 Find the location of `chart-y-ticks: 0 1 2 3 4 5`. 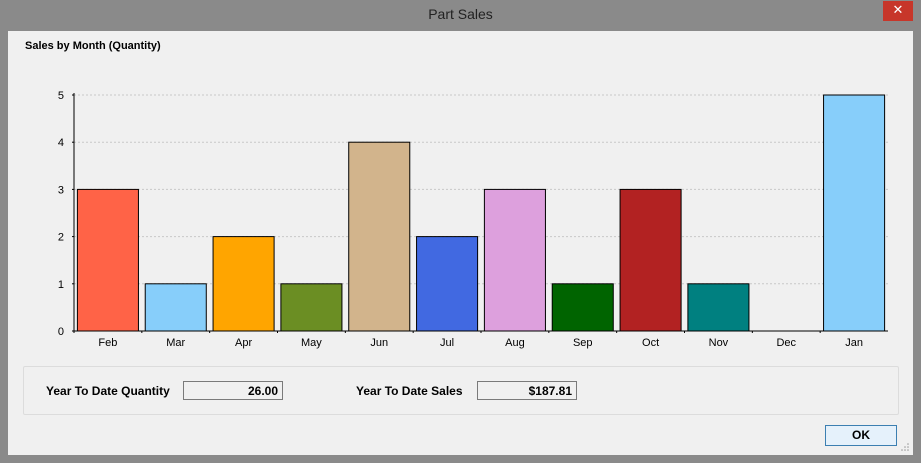

chart-y-ticks: 0 1 2 3 4 5 is located at coordinates (66, 214).